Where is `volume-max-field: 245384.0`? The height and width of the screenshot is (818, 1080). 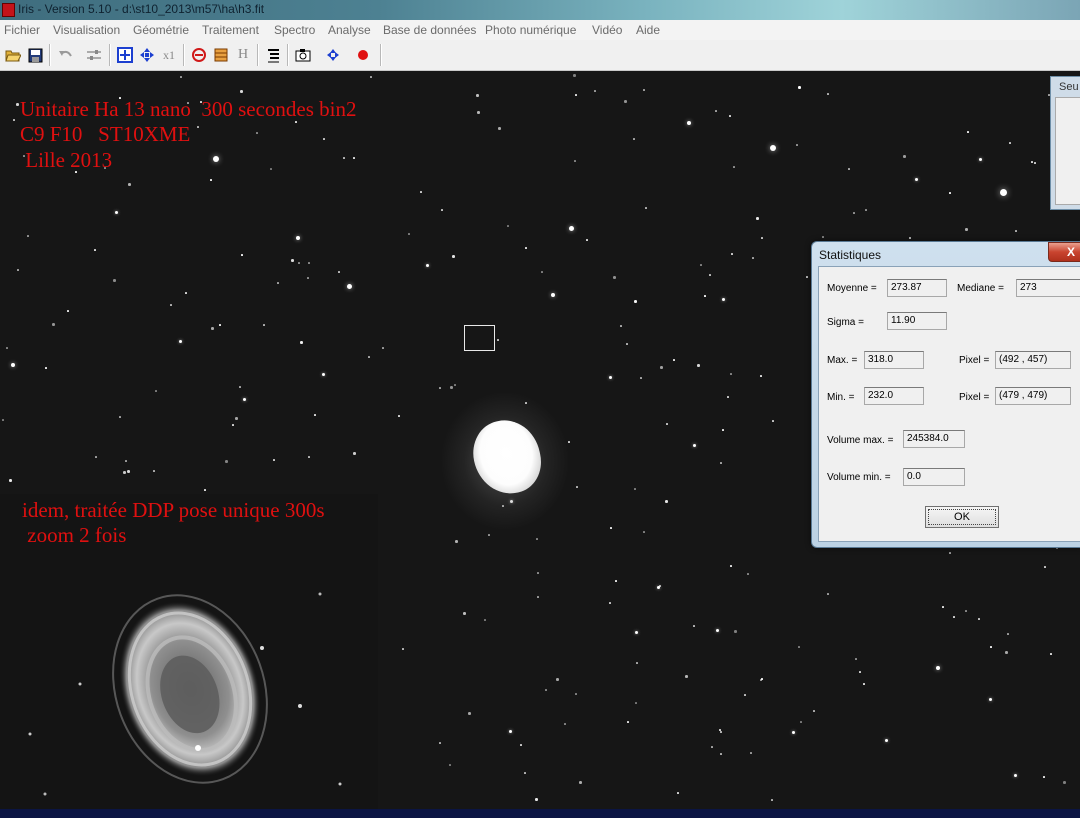 volume-max-field: 245384.0 is located at coordinates (934, 439).